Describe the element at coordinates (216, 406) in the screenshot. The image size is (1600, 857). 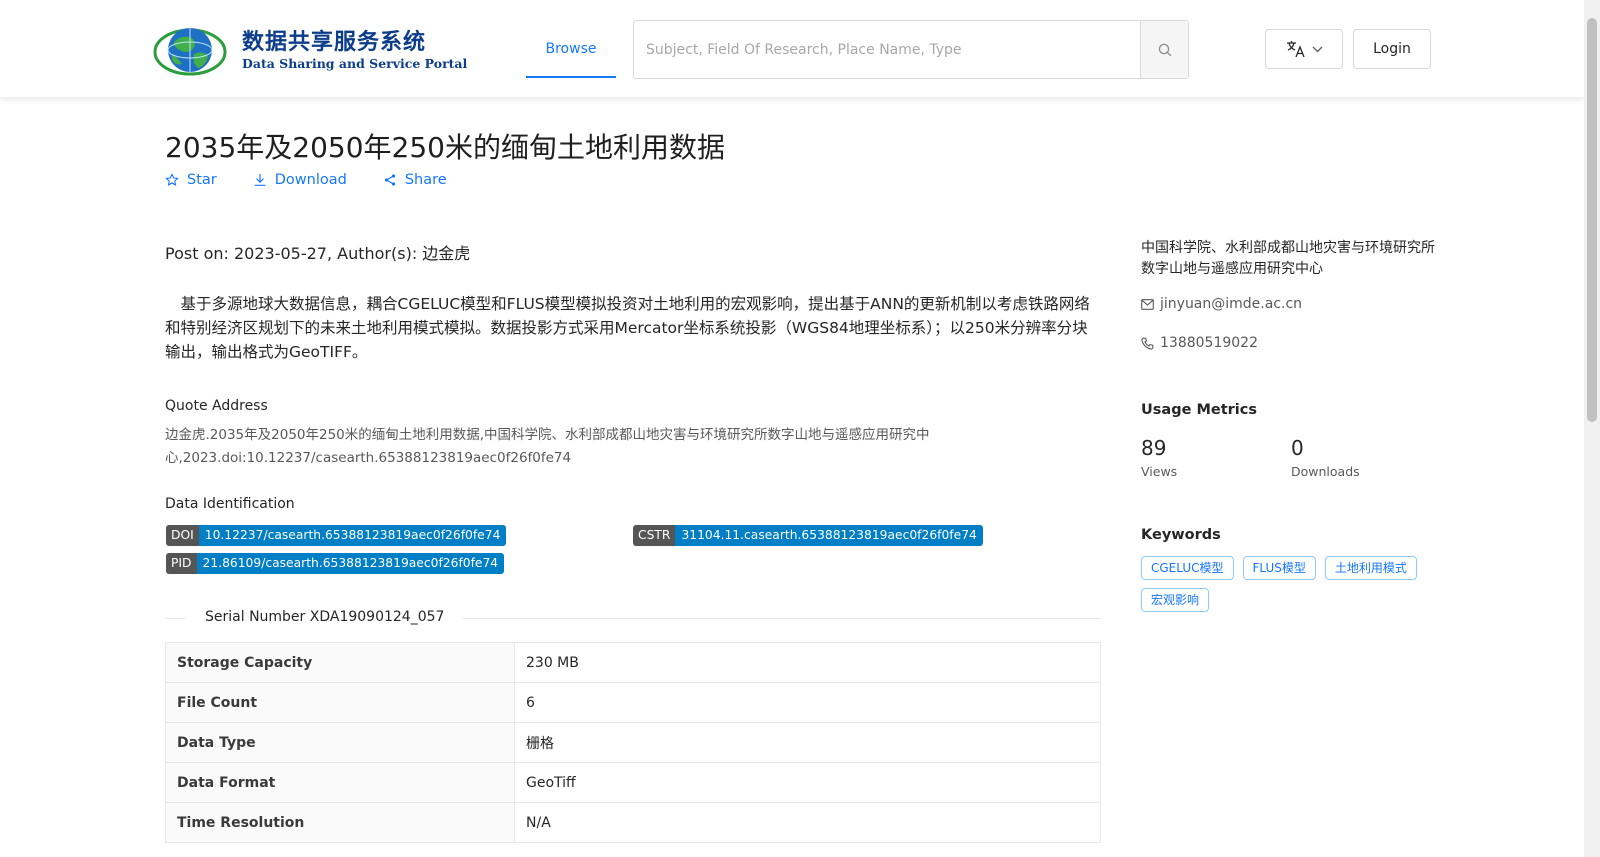
I see `quote-address-label: Quote Address` at that location.